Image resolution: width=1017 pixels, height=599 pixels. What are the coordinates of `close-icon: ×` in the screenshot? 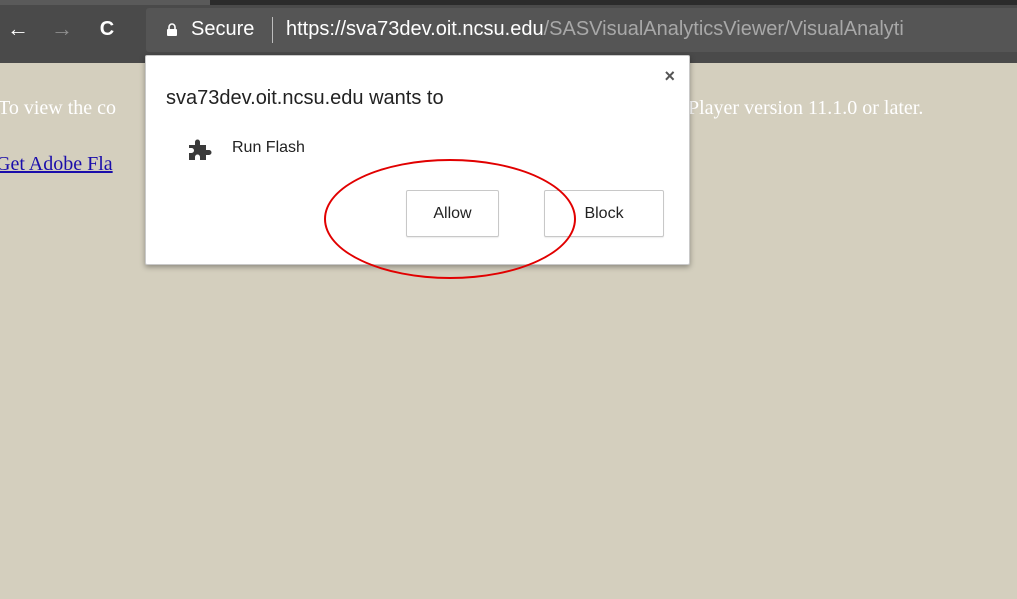 It's located at (669, 76).